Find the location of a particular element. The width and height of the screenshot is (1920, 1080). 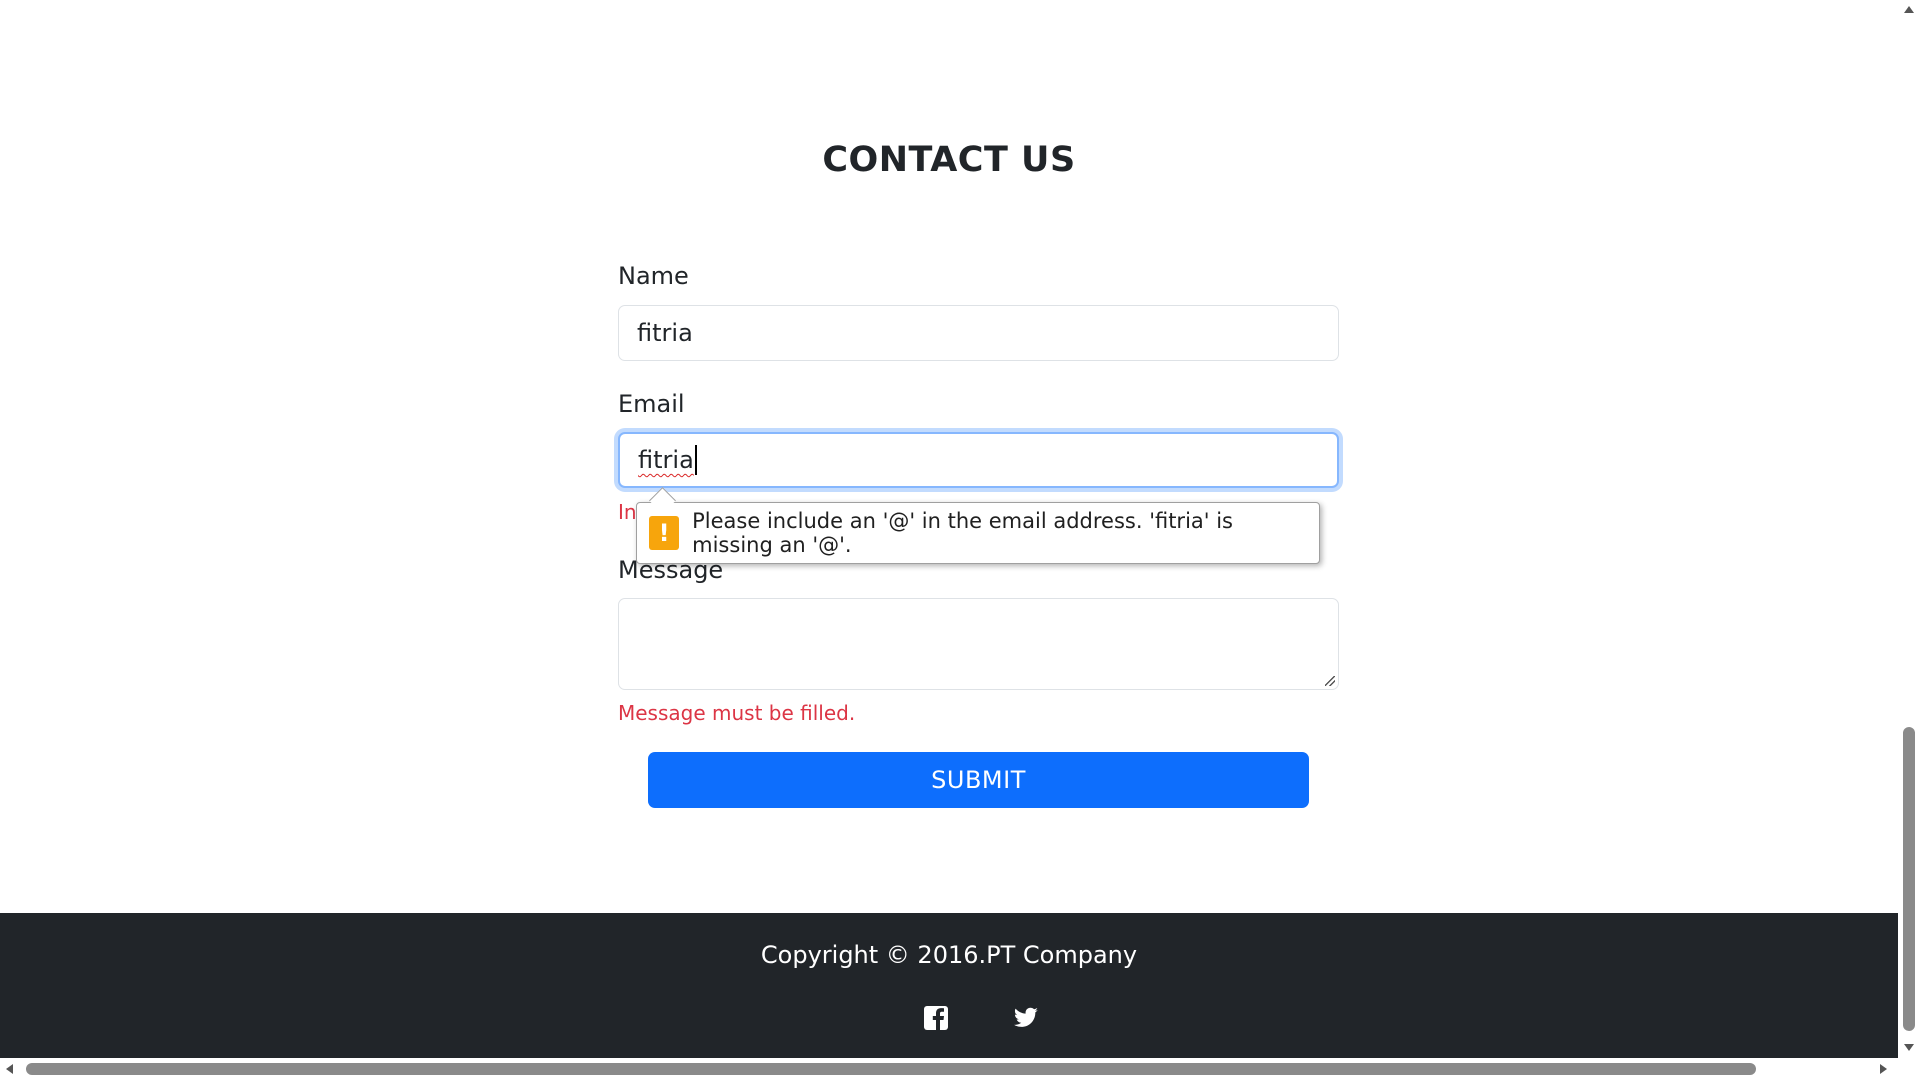

message-textarea is located at coordinates (978, 644).